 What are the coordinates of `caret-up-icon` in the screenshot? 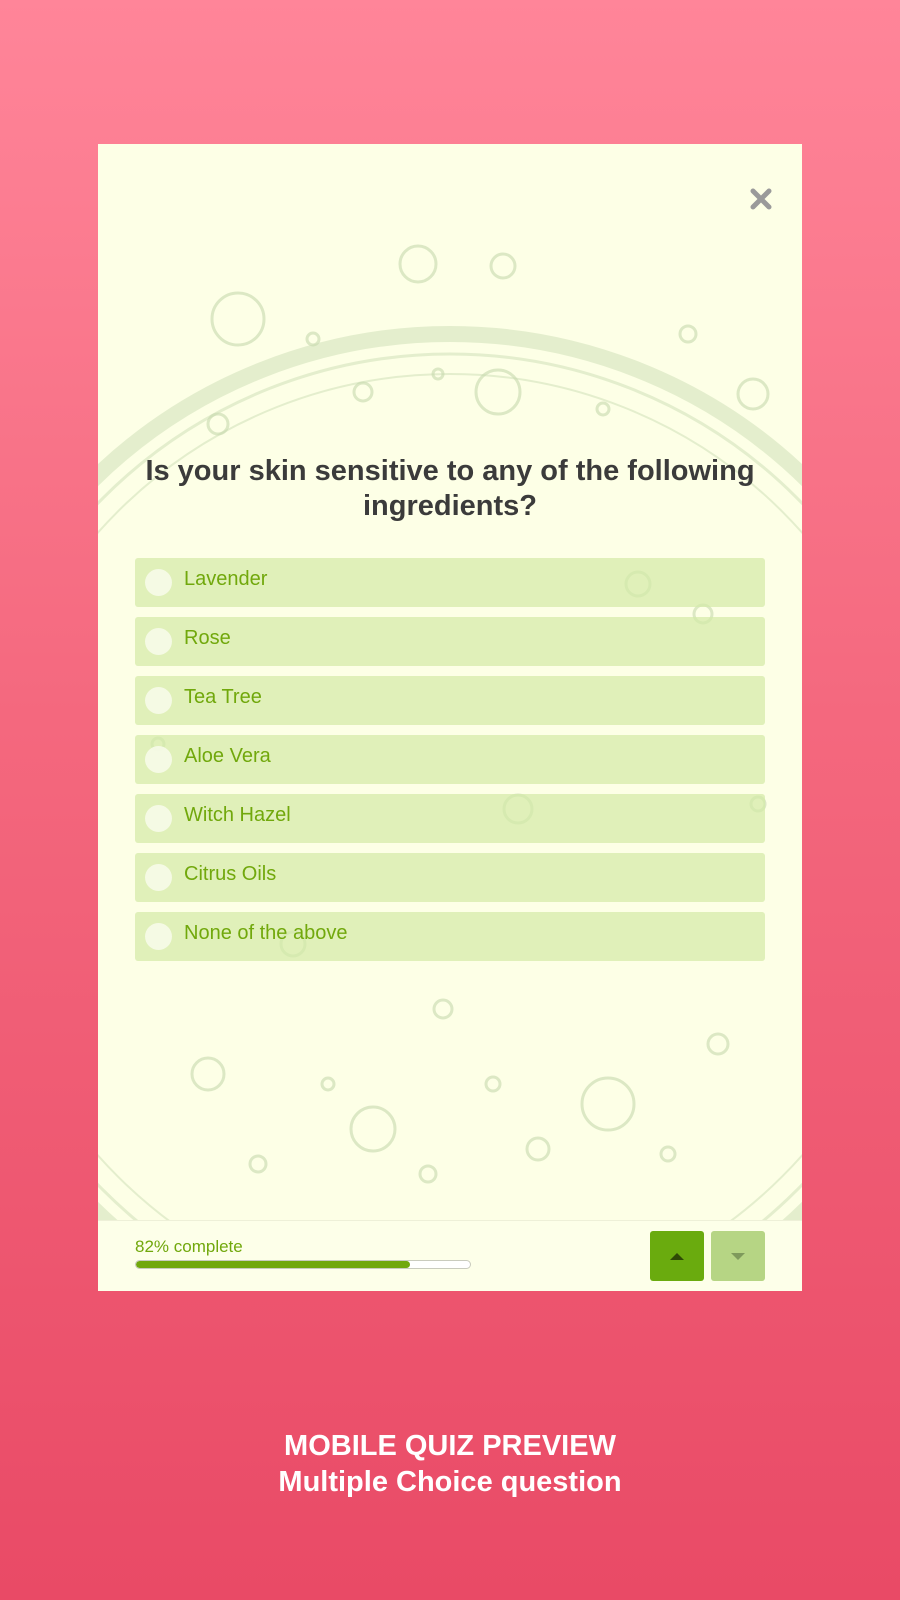 It's located at (677, 1256).